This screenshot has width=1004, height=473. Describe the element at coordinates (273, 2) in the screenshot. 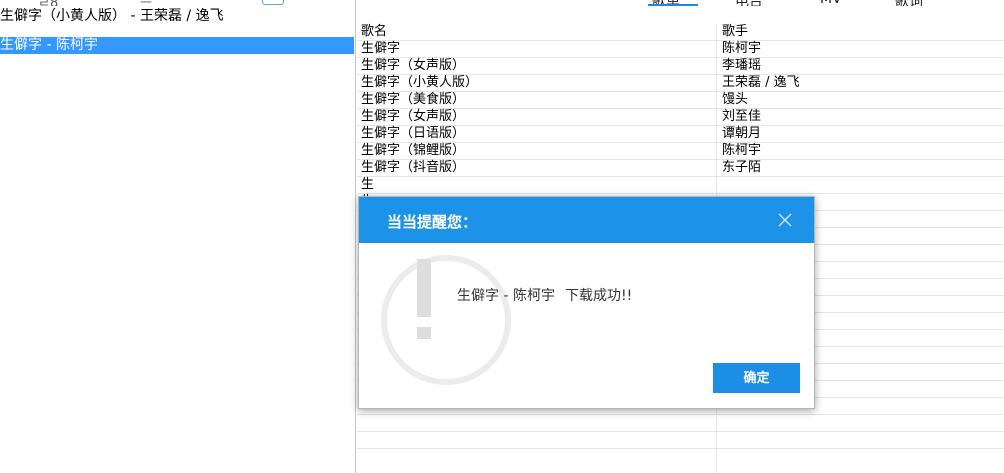

I see `toolbar-button-fragment` at that location.